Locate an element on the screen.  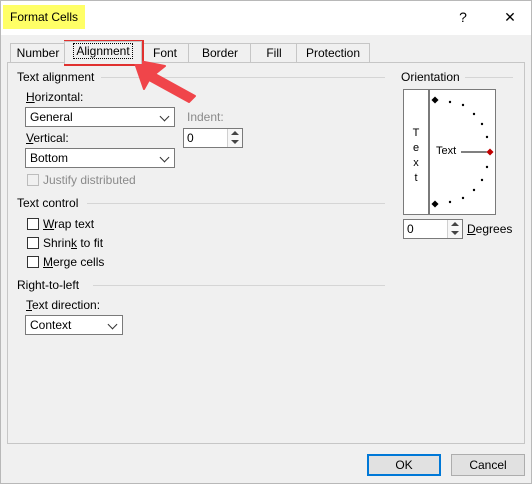
horizontal-select: General is located at coordinates (100, 117).